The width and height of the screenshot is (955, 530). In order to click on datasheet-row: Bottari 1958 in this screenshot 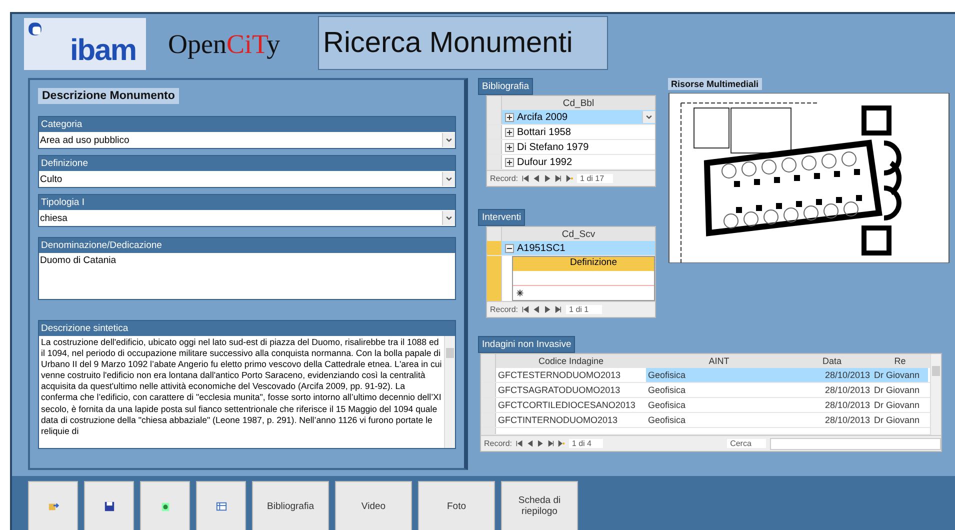, I will do `click(571, 132)`.